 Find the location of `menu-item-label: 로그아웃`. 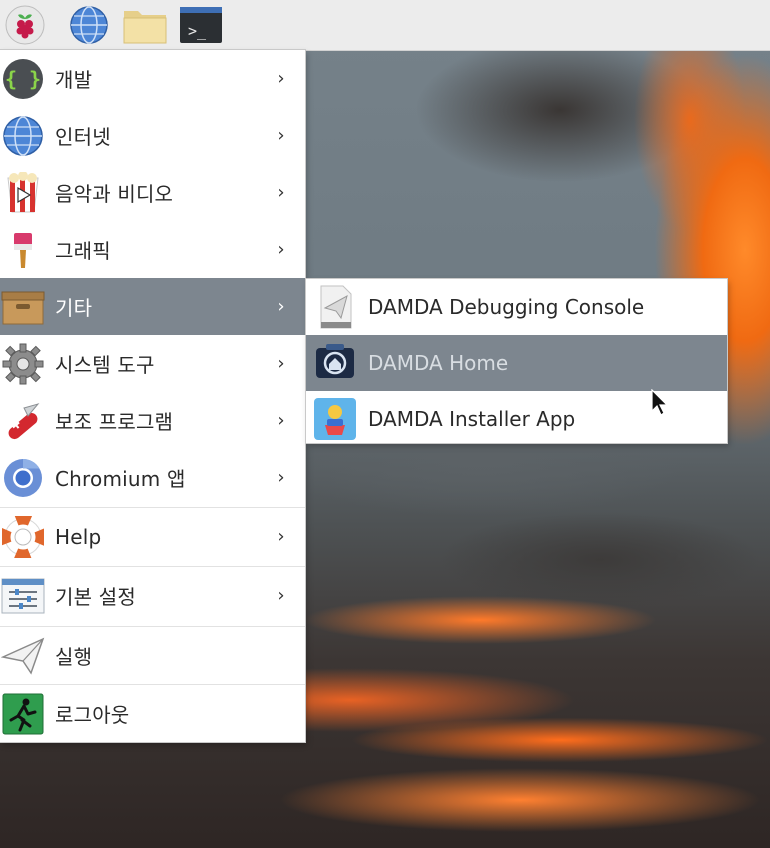

menu-item-label: 로그아웃 is located at coordinates (92, 715).